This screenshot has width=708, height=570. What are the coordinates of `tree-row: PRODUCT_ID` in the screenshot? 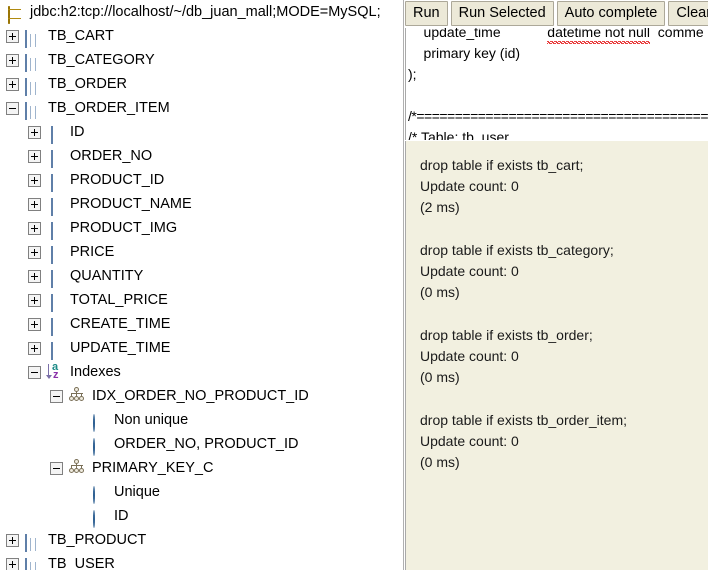 It's located at (201, 180).